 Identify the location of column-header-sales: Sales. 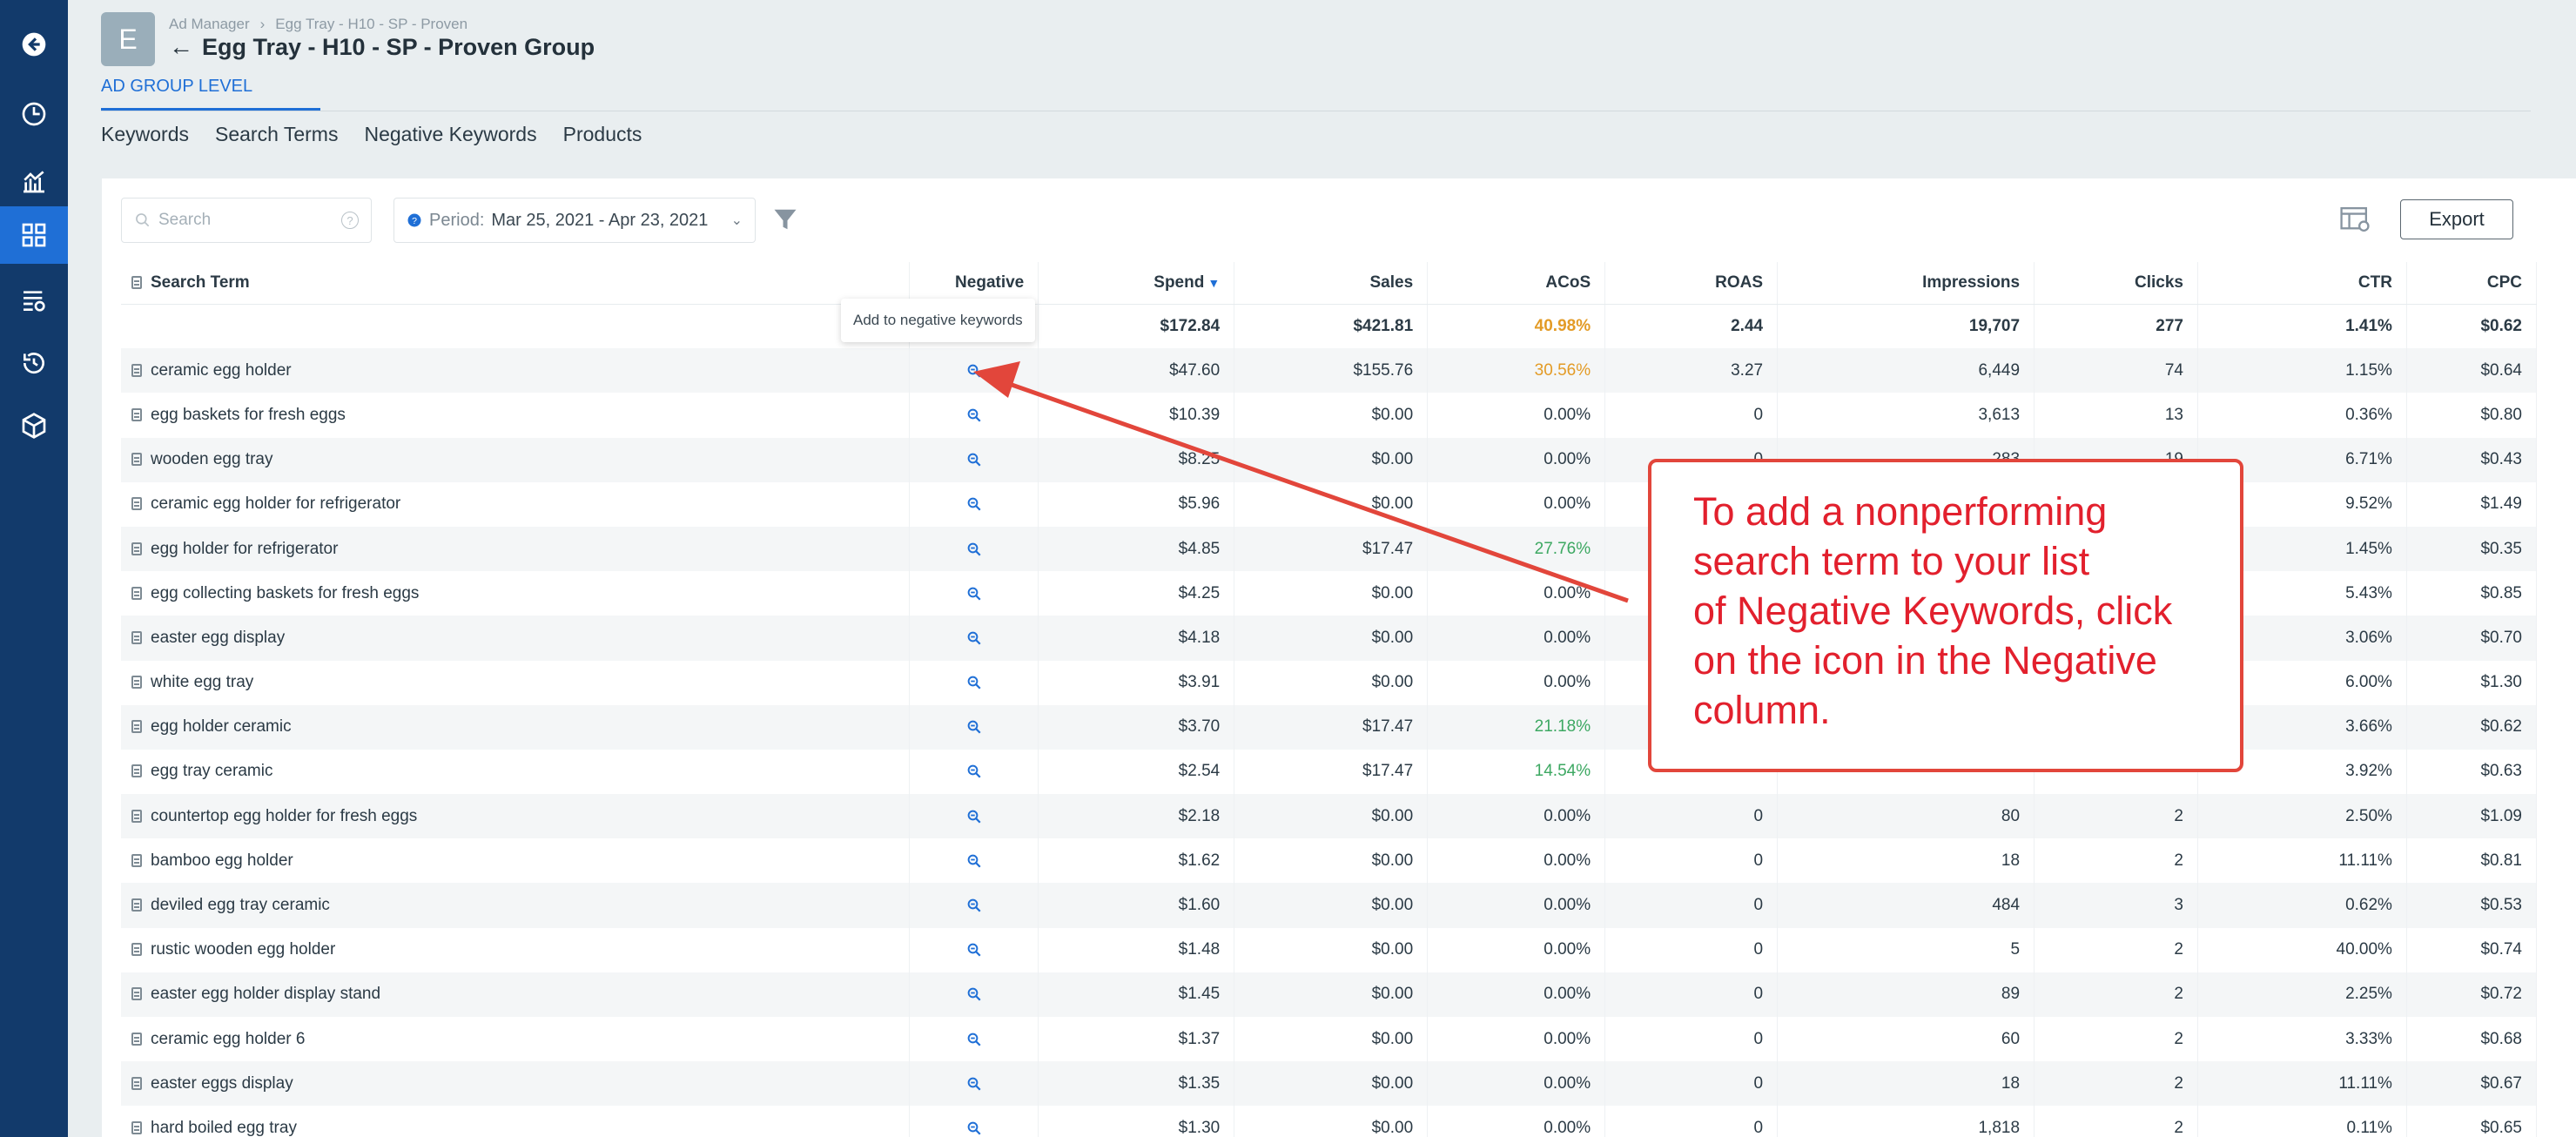
(1331, 283).